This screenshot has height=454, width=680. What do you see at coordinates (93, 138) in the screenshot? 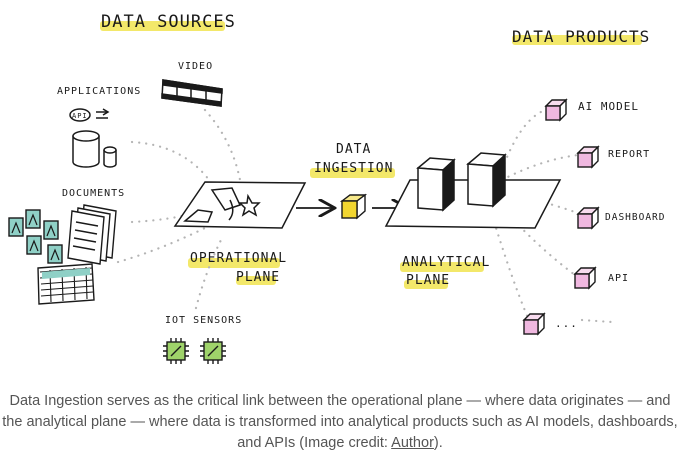
I see `applications-icon: API` at bounding box center [93, 138].